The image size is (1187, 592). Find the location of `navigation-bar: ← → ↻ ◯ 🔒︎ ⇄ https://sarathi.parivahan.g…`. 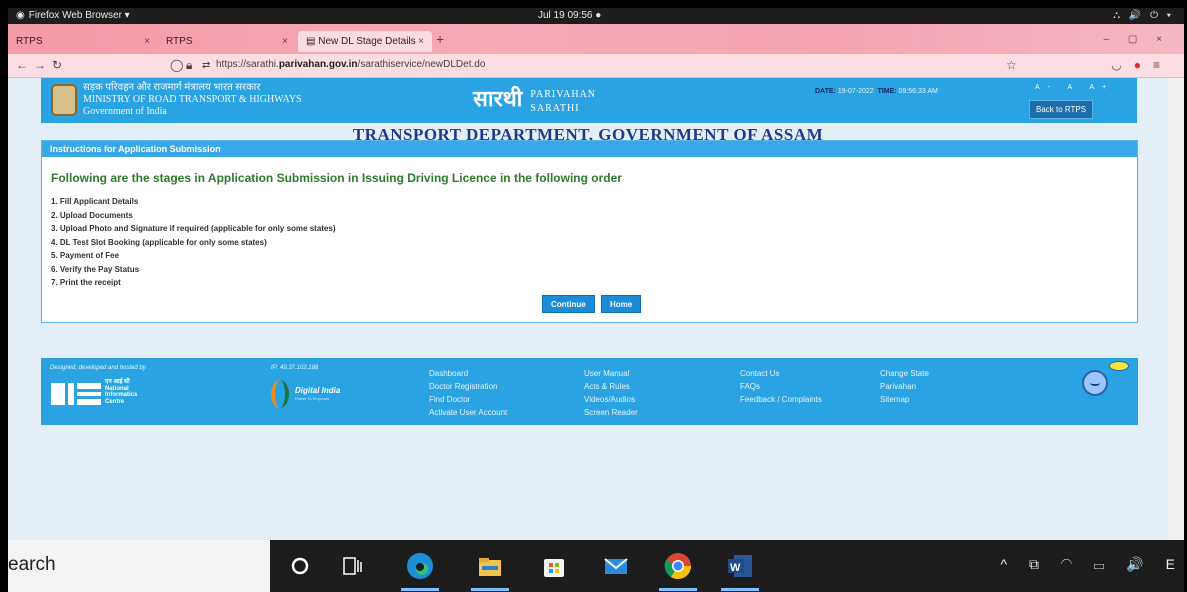

navigation-bar: ← → ↻ ◯ 🔒︎ ⇄ https://sarathi.parivahan.g… is located at coordinates (596, 66).